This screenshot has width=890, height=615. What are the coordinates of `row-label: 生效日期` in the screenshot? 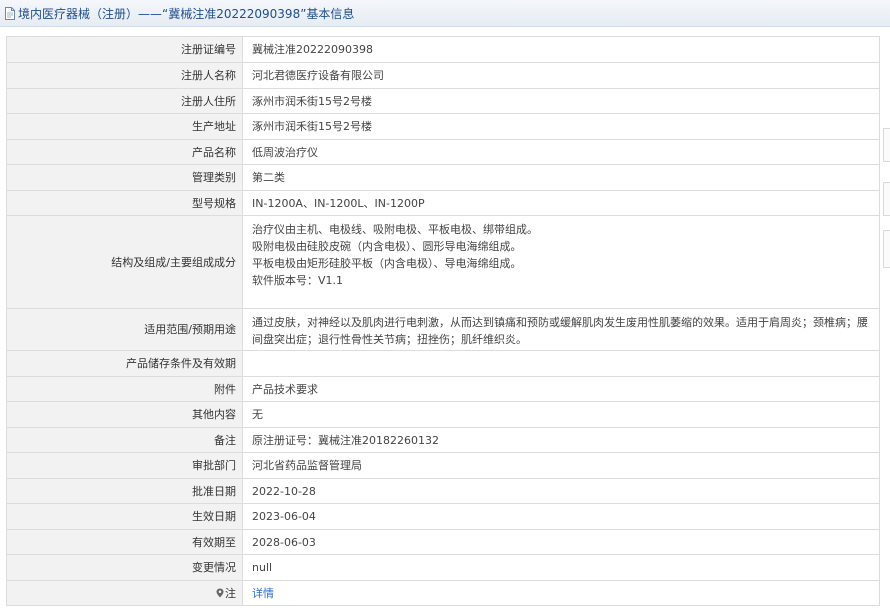 It's located at (124, 516).